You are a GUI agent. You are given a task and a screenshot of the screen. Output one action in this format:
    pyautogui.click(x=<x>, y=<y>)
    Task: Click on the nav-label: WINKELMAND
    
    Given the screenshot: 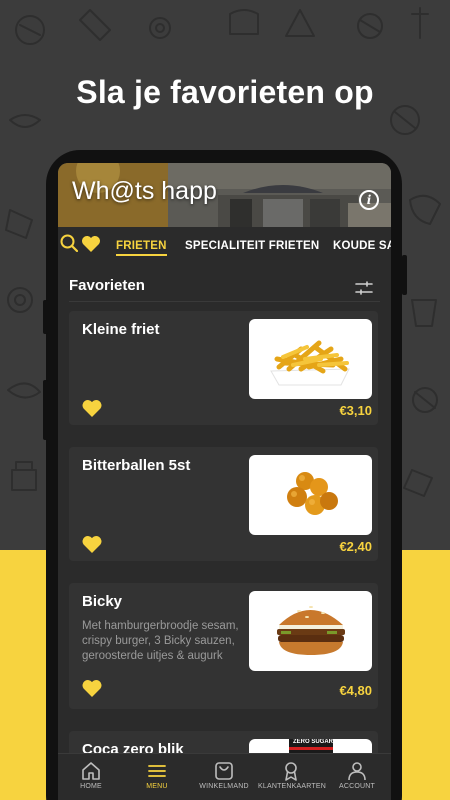 What is the action you would take?
    pyautogui.click(x=224, y=786)
    